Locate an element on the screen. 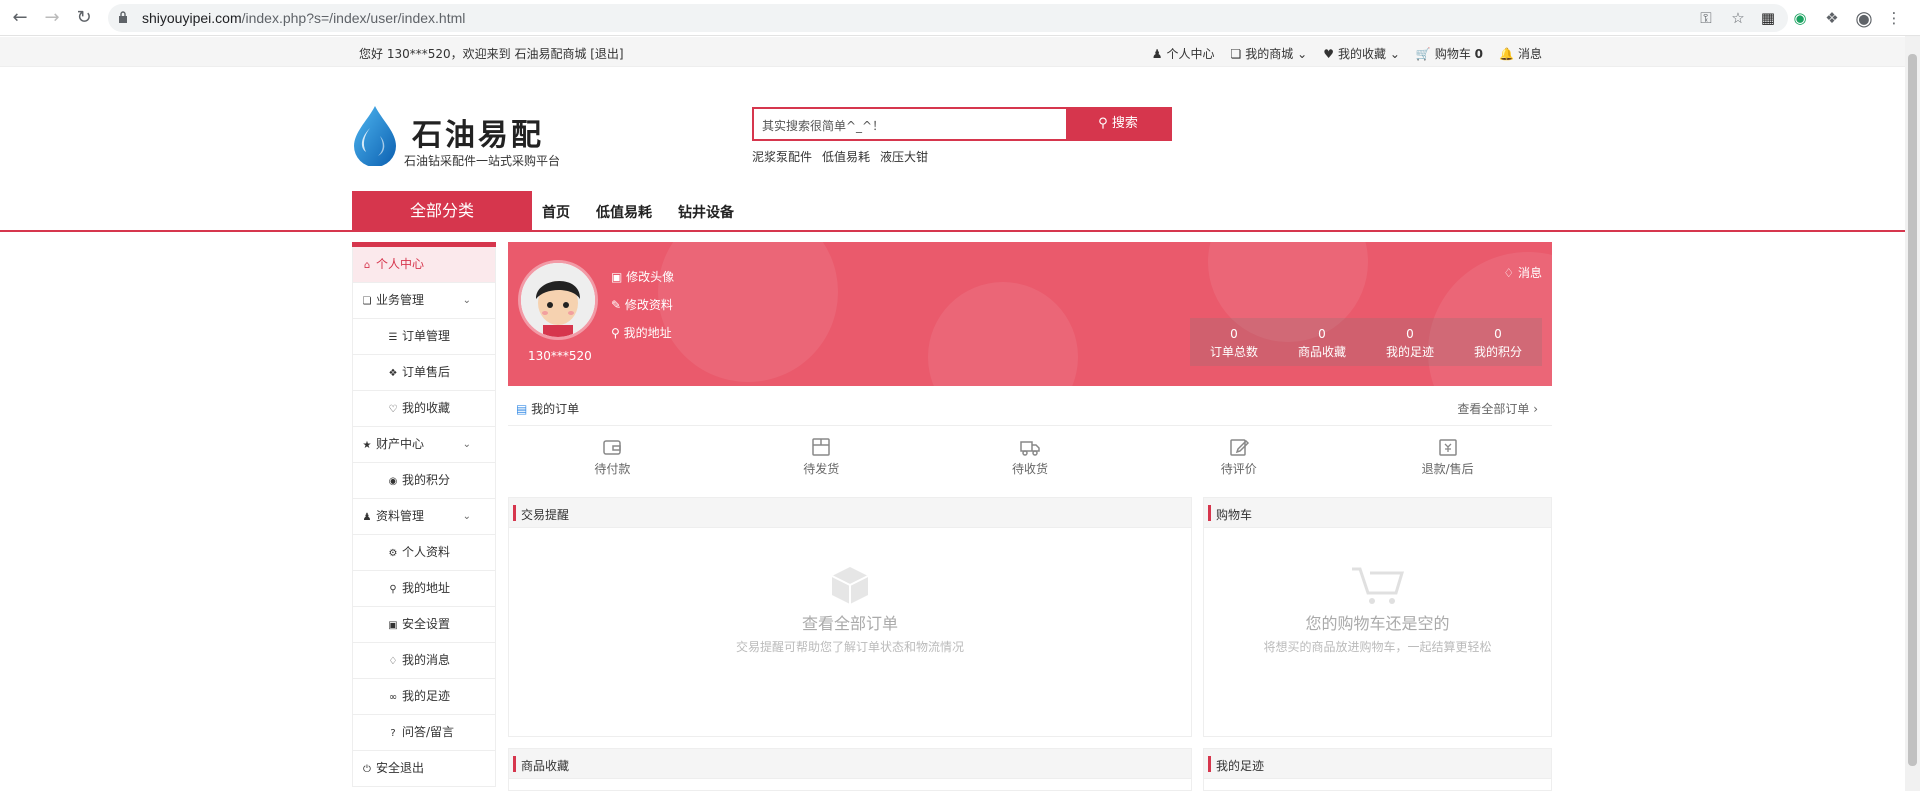 The image size is (1920, 791). list-icon: ☰ is located at coordinates (393, 337).